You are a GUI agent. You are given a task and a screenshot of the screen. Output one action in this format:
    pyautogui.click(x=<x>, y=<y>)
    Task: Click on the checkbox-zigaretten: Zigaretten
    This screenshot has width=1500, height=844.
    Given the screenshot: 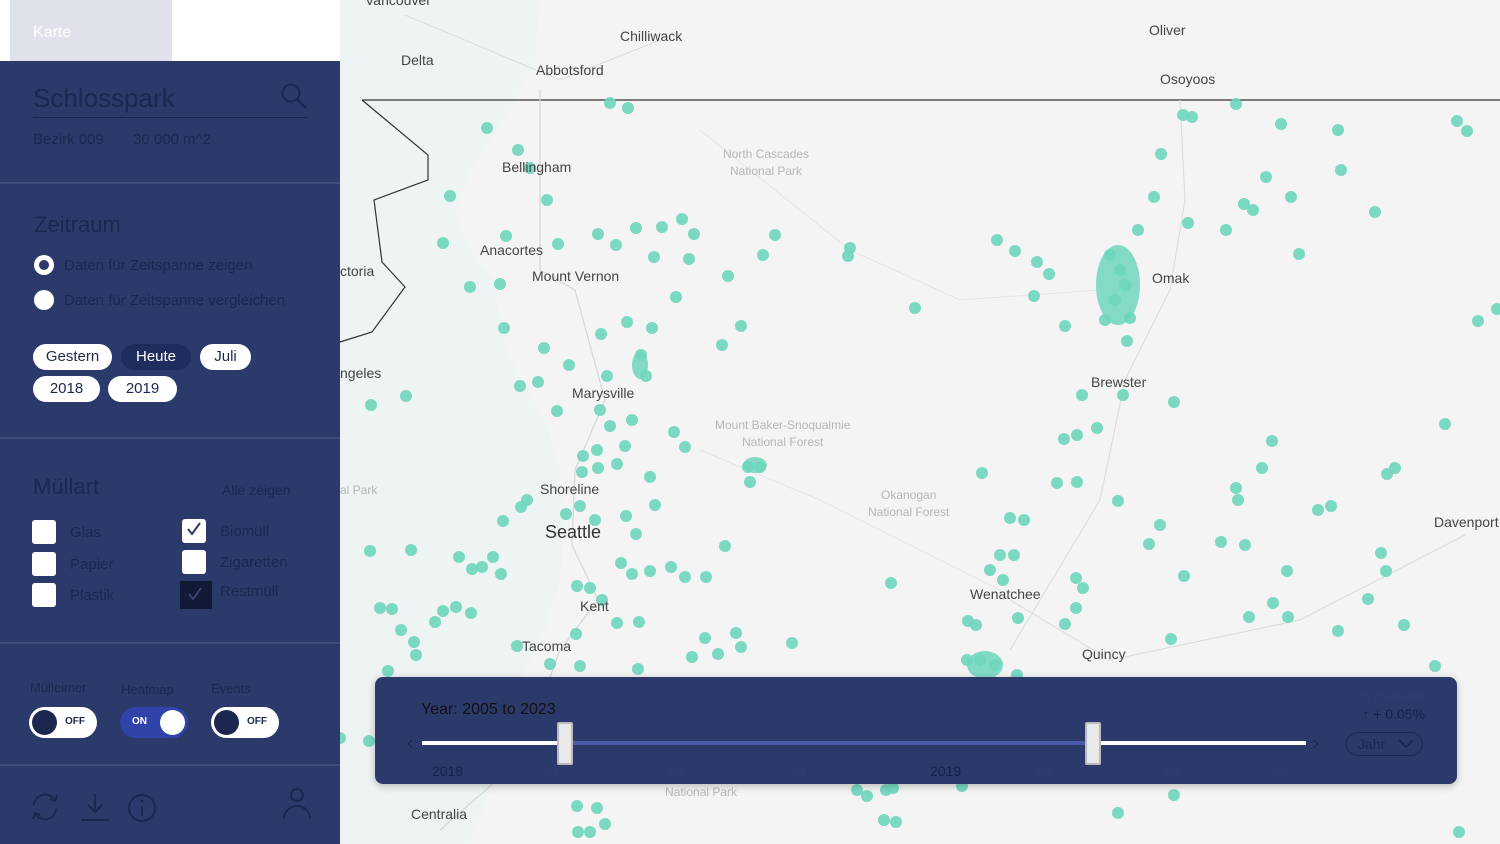 What is the action you would take?
    pyautogui.click(x=235, y=562)
    